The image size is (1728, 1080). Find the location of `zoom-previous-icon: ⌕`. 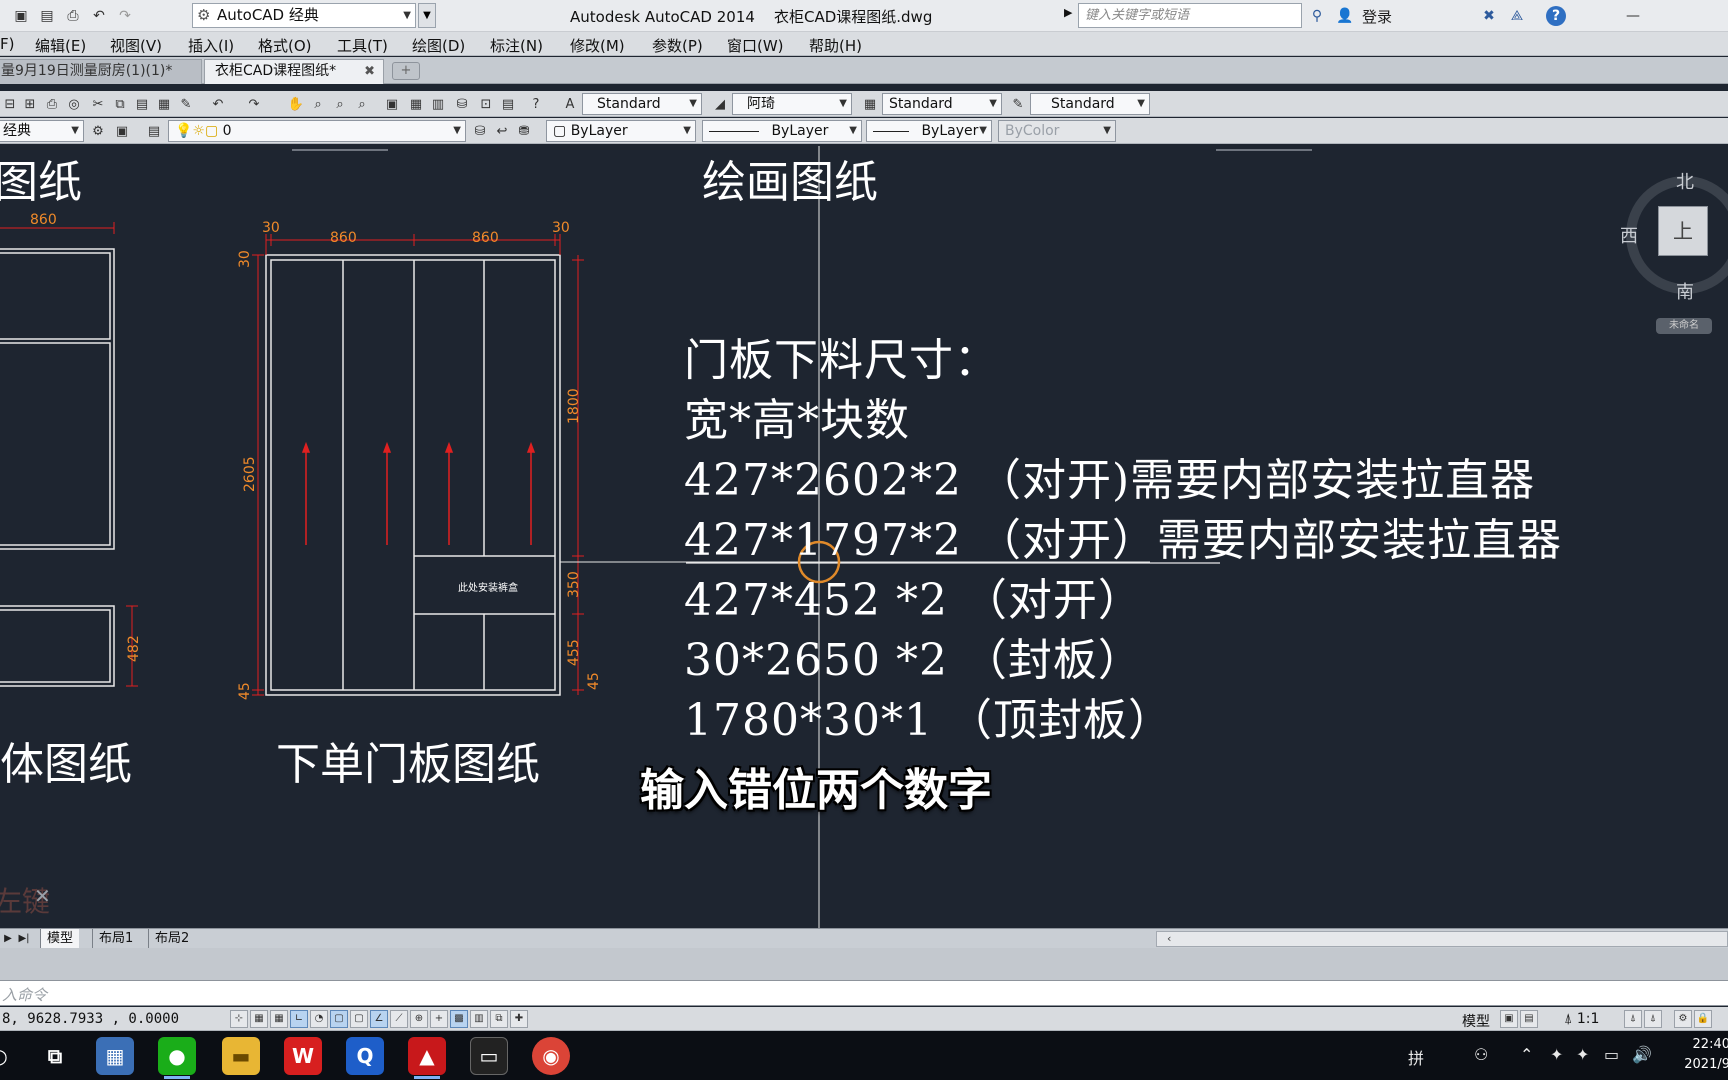

zoom-previous-icon: ⌕ is located at coordinates (362, 104).